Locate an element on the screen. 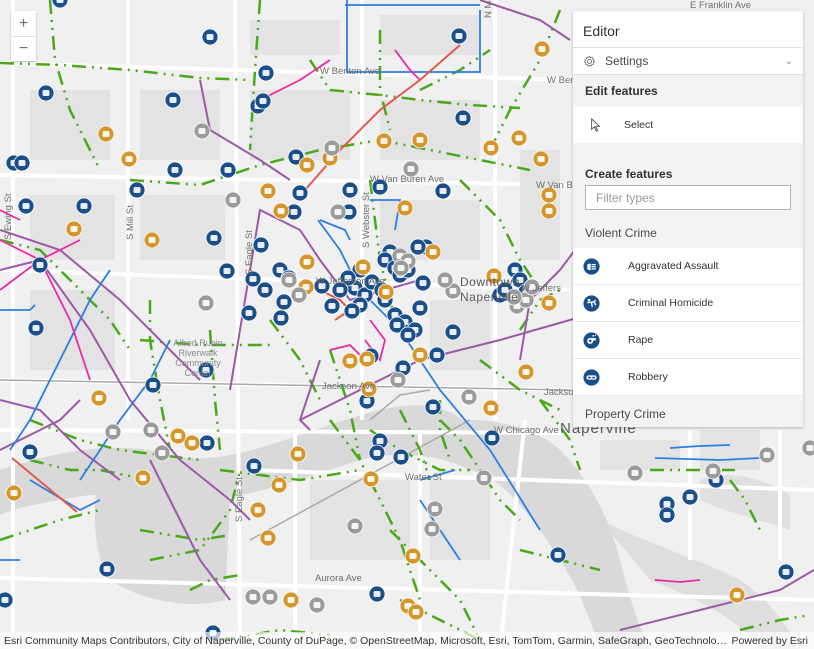 The height and width of the screenshot is (649, 814). filter-types-input is located at coordinates (688, 197).